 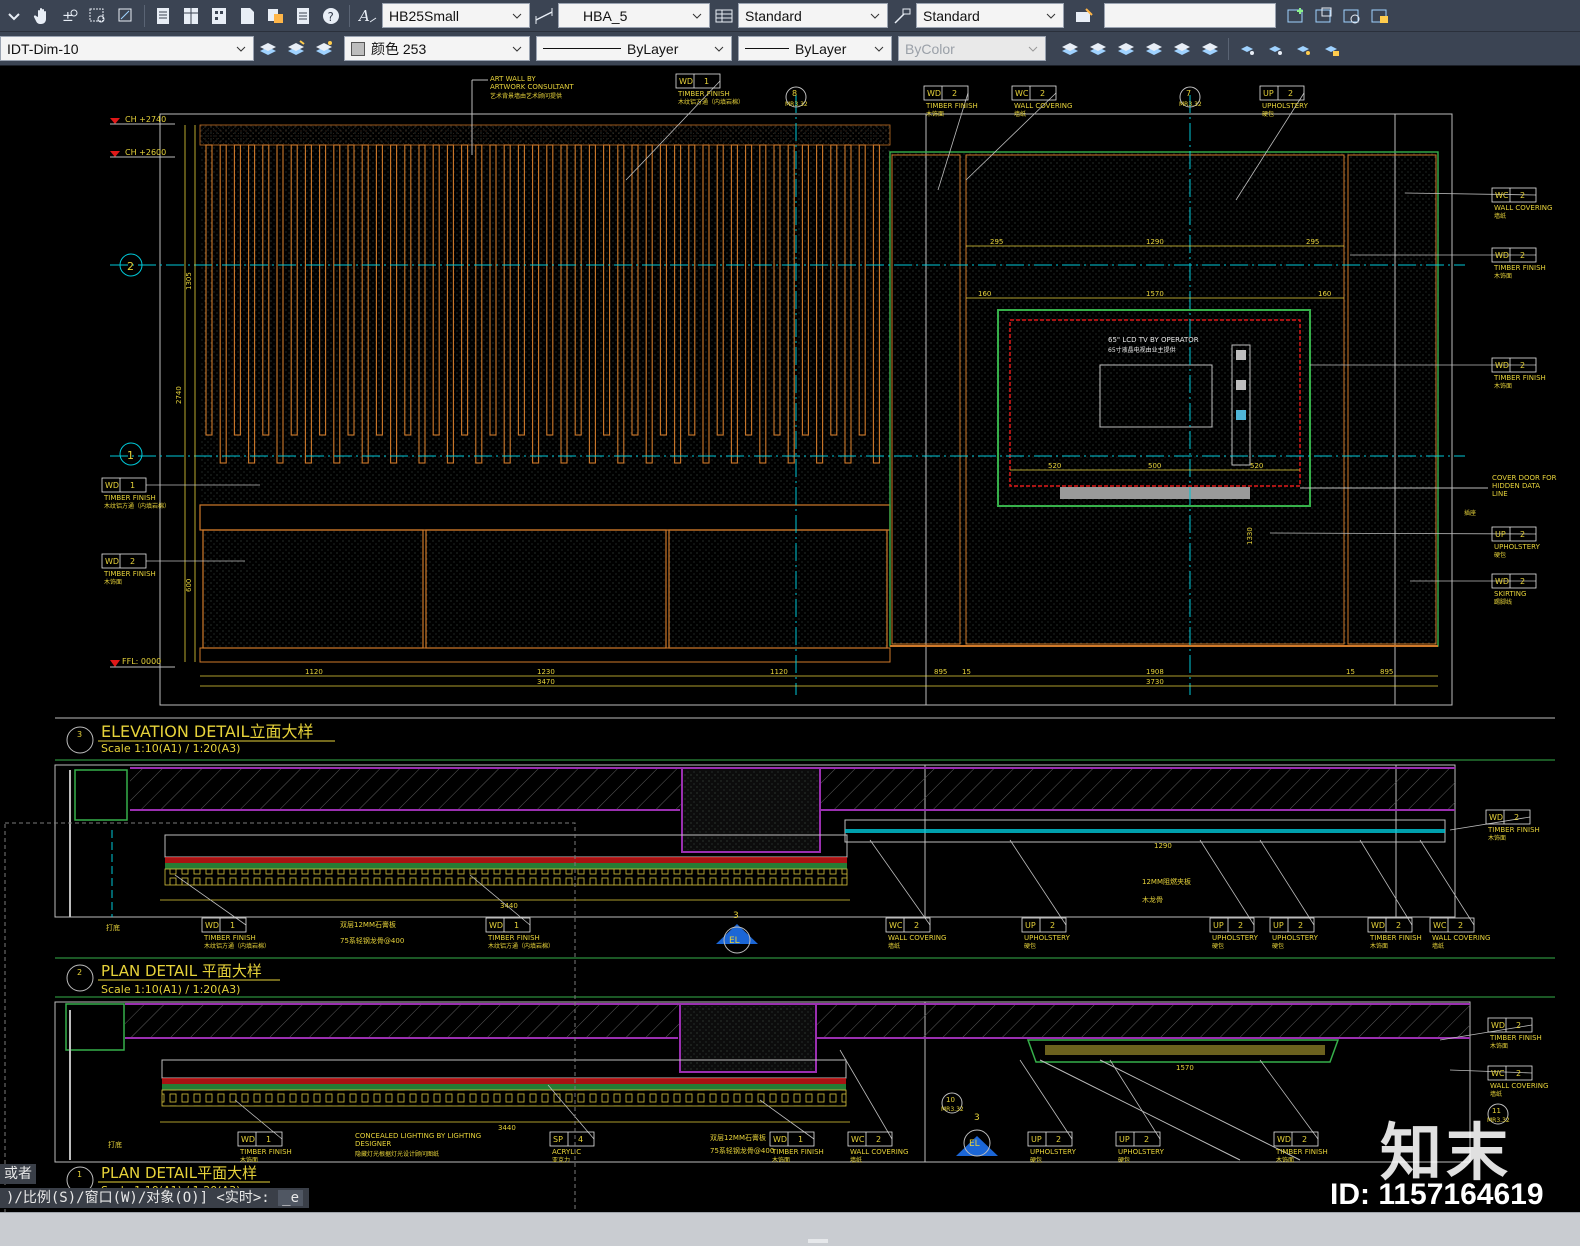 What do you see at coordinates (1070, 49) in the screenshot?
I see `layer-isolate-icon` at bounding box center [1070, 49].